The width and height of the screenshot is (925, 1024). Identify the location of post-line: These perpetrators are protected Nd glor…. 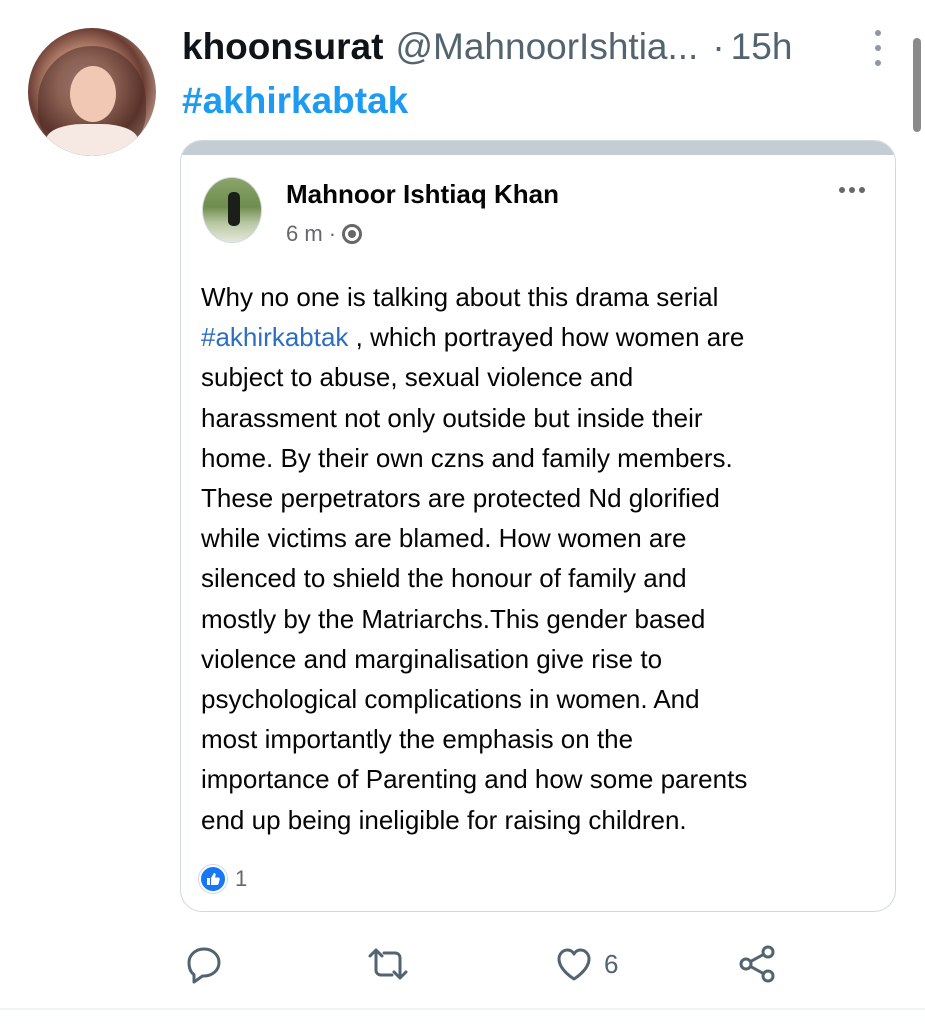
(460, 498).